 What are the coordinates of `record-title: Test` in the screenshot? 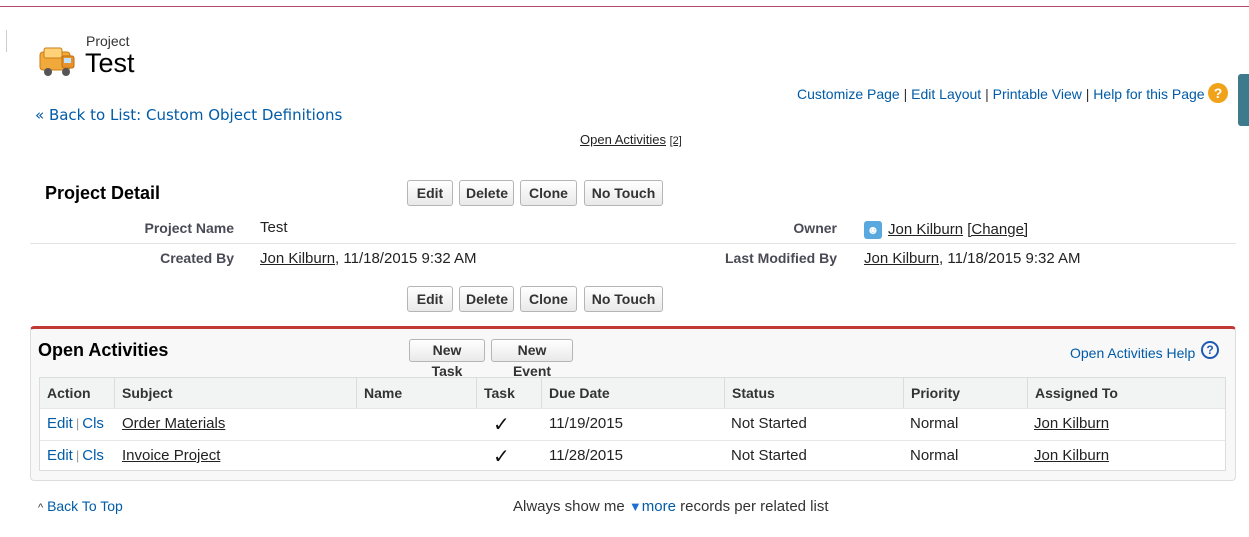 It's located at (110, 63).